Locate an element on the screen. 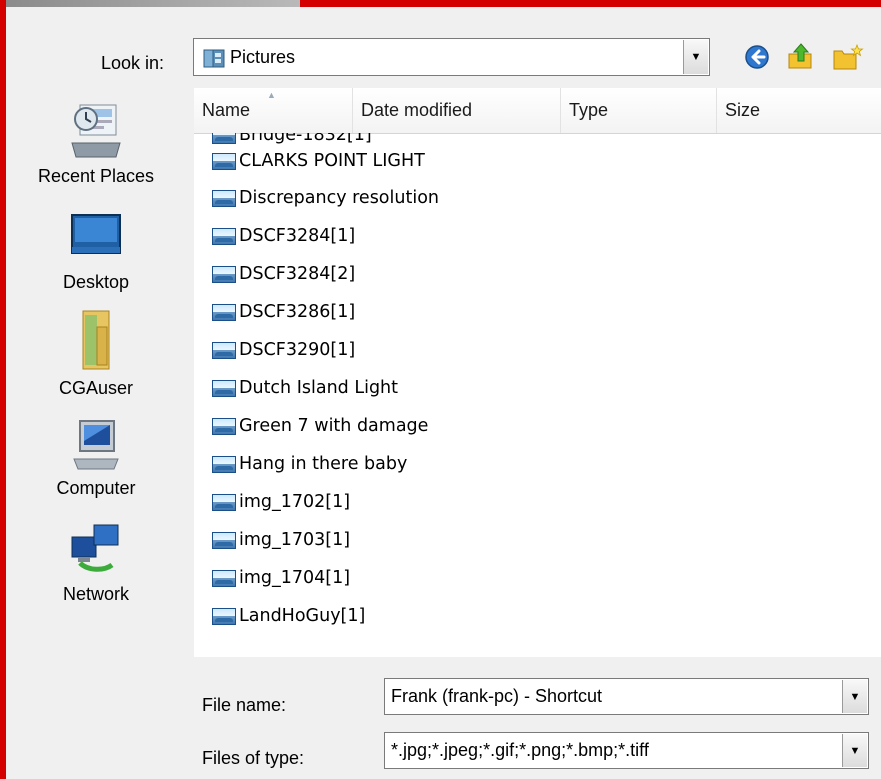  file-name-dropdown-button: ▼ is located at coordinates (854, 696).